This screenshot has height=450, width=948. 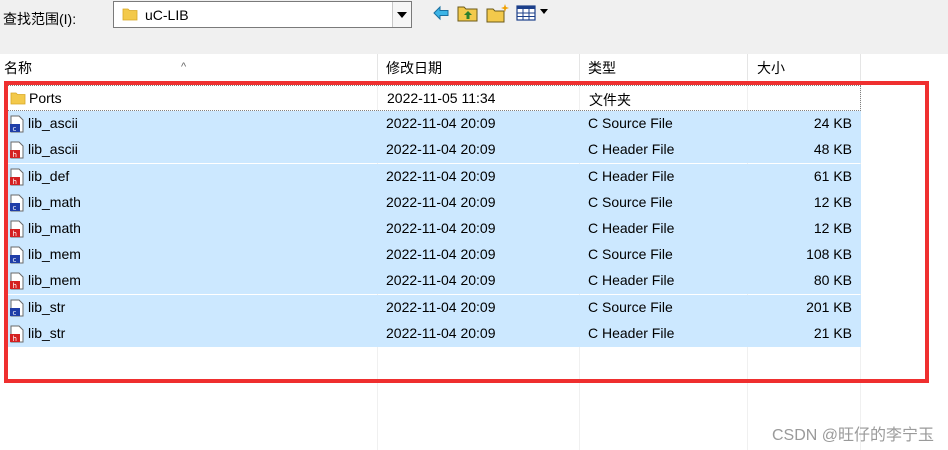 I want to click on file-size: 80 KB, so click(x=832, y=280).